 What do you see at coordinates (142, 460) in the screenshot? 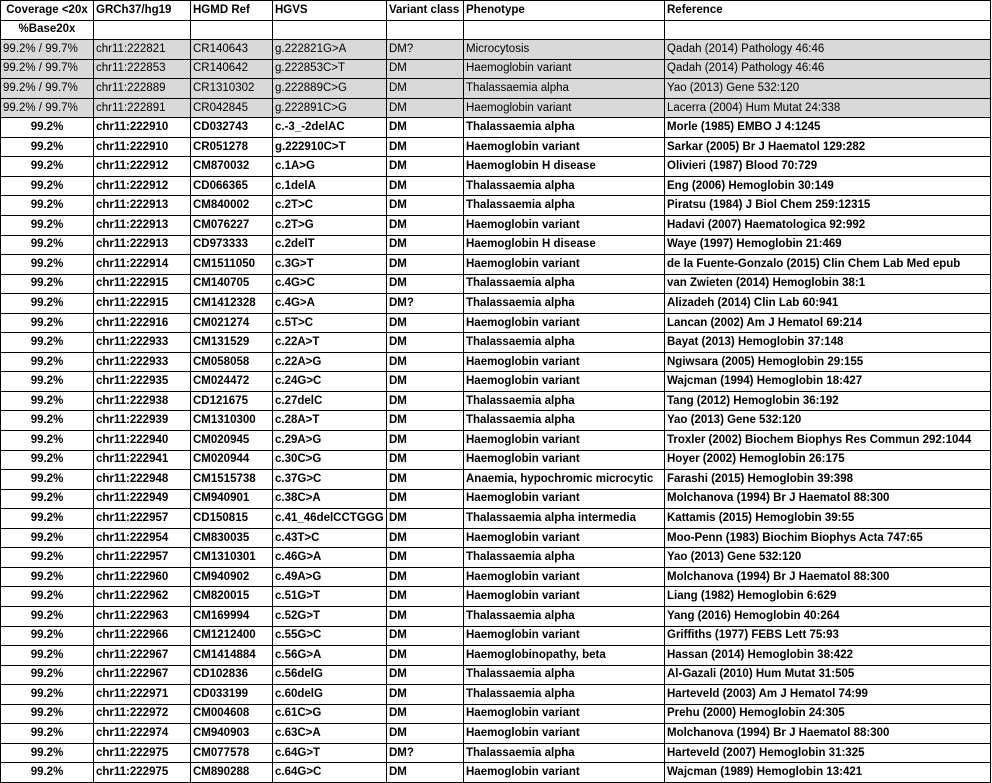
I see `position-cell: chr11:222941` at bounding box center [142, 460].